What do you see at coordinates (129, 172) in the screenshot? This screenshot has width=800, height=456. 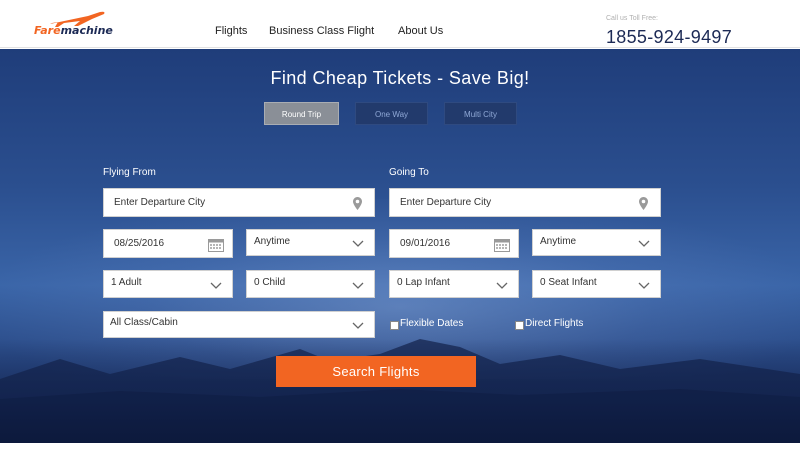 I see `flying-from-label: Flying From` at bounding box center [129, 172].